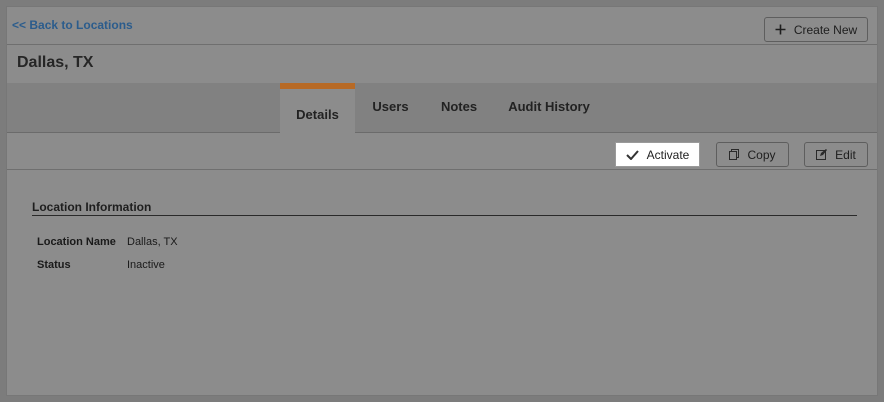 The height and width of the screenshot is (402, 884). Describe the element at coordinates (845, 154) in the screenshot. I see `edit-label: Edit` at that location.